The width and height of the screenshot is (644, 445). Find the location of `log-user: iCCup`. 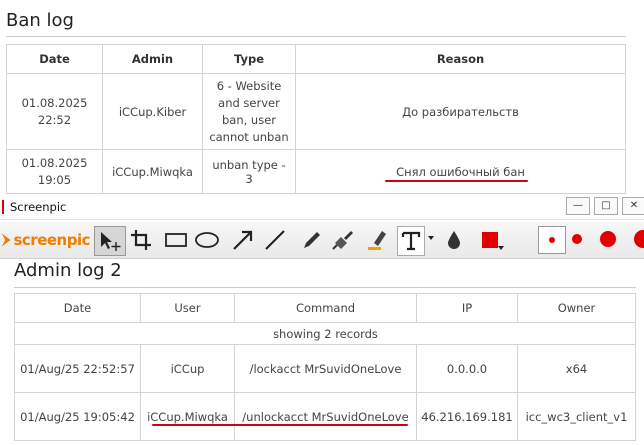

log-user: iCCup is located at coordinates (187, 368).